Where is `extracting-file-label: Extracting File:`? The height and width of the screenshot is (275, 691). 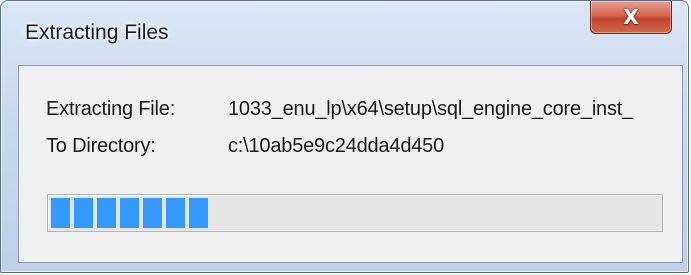 extracting-file-label: Extracting File: is located at coordinates (111, 109).